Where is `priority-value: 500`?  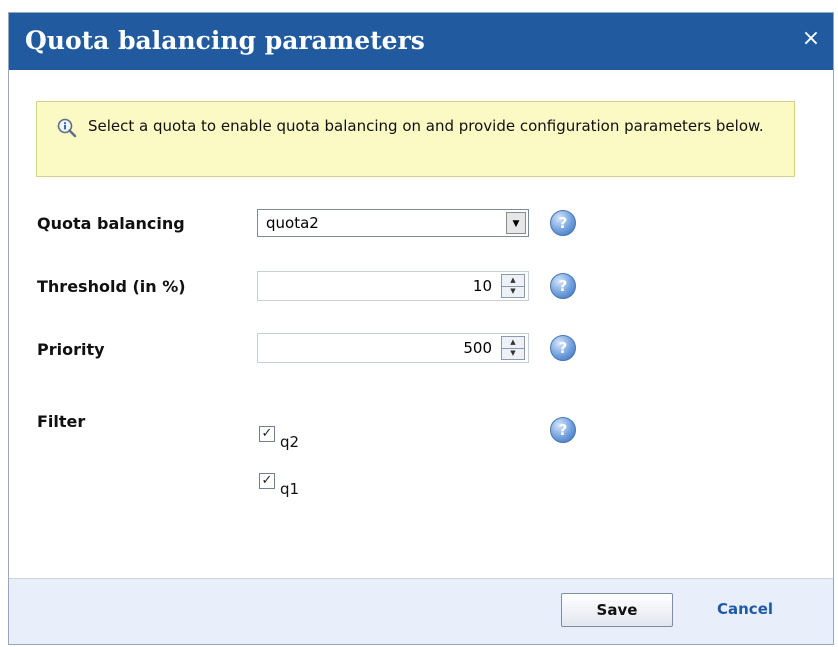
priority-value: 500 is located at coordinates (477, 348).